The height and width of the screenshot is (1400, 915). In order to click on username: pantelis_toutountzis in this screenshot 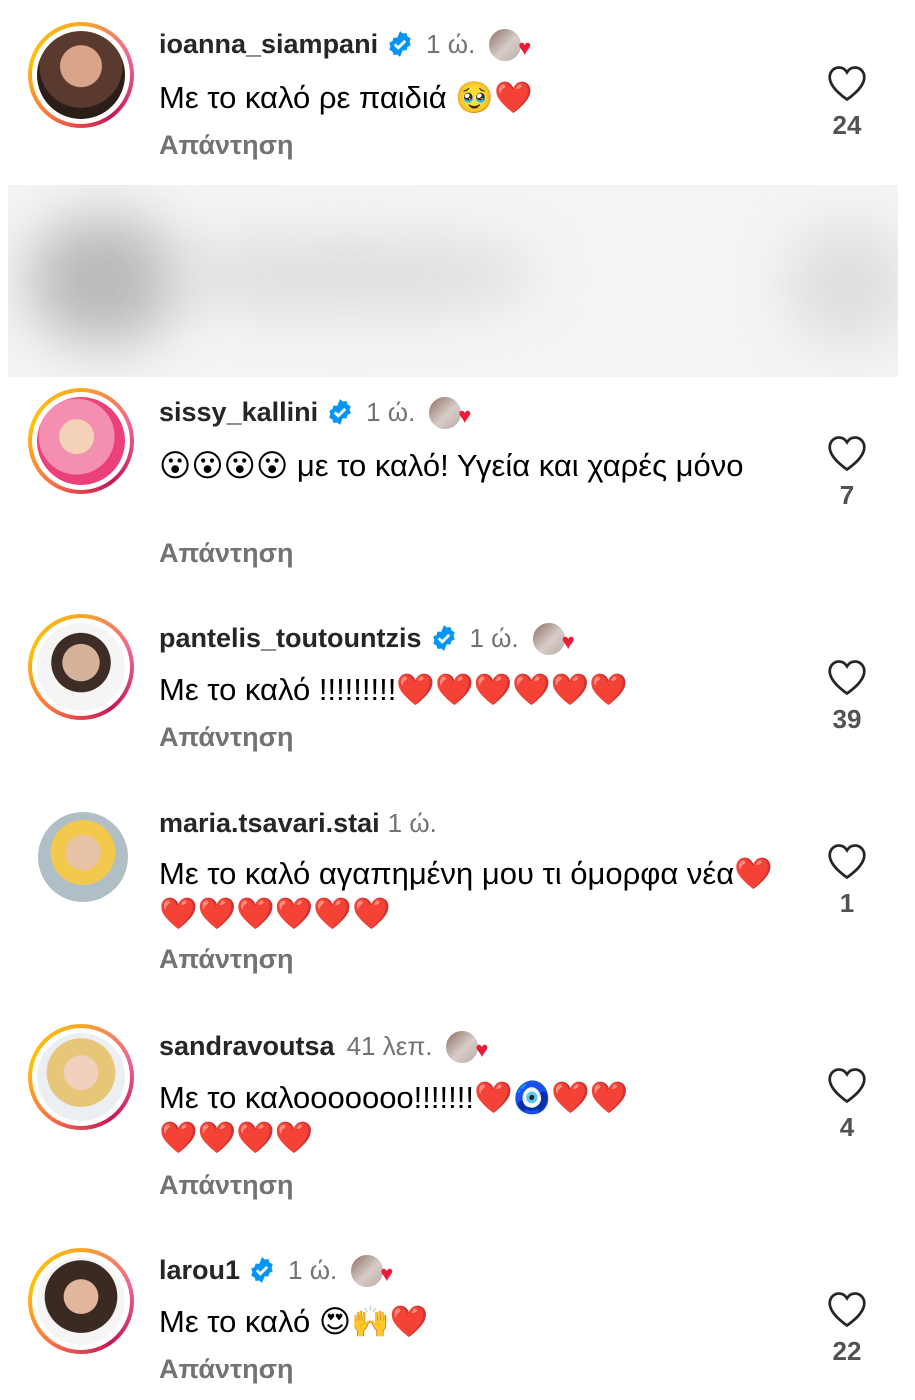, I will do `click(290, 638)`.